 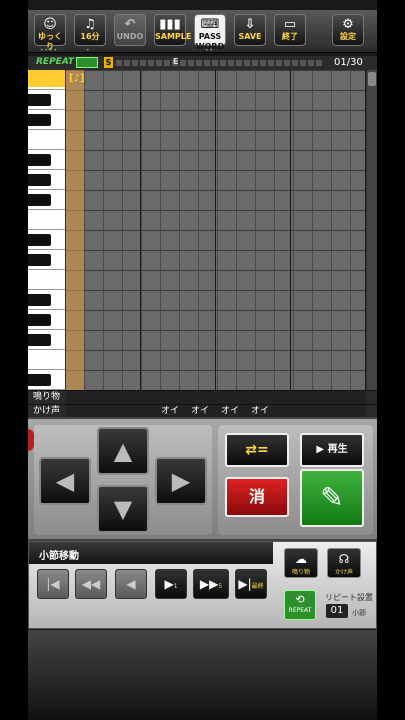 I want to click on measure-counter: 01/30, so click(x=348, y=62).